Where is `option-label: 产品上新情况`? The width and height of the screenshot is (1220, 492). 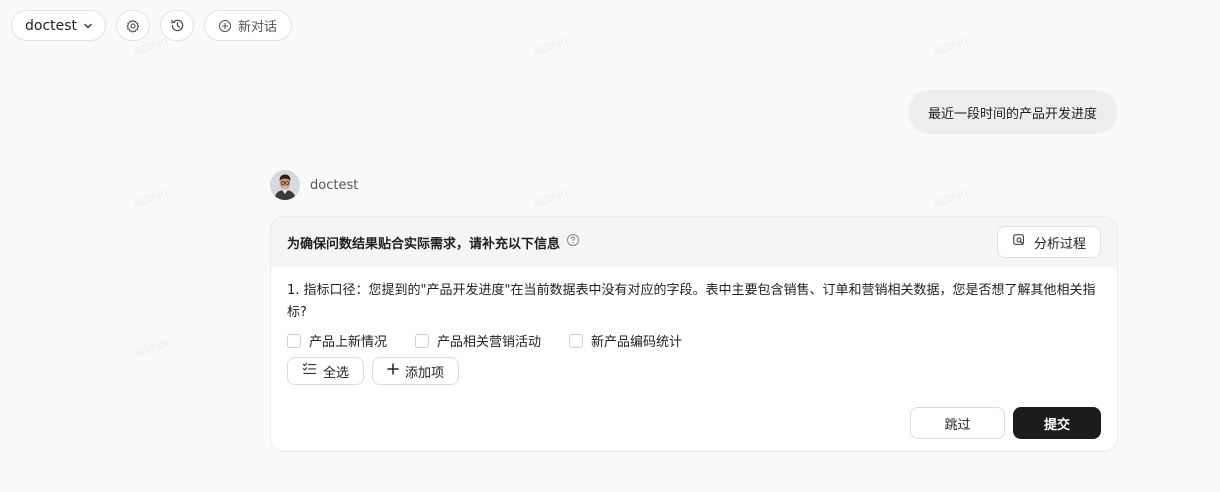
option-label: 产品上新情况 is located at coordinates (348, 342).